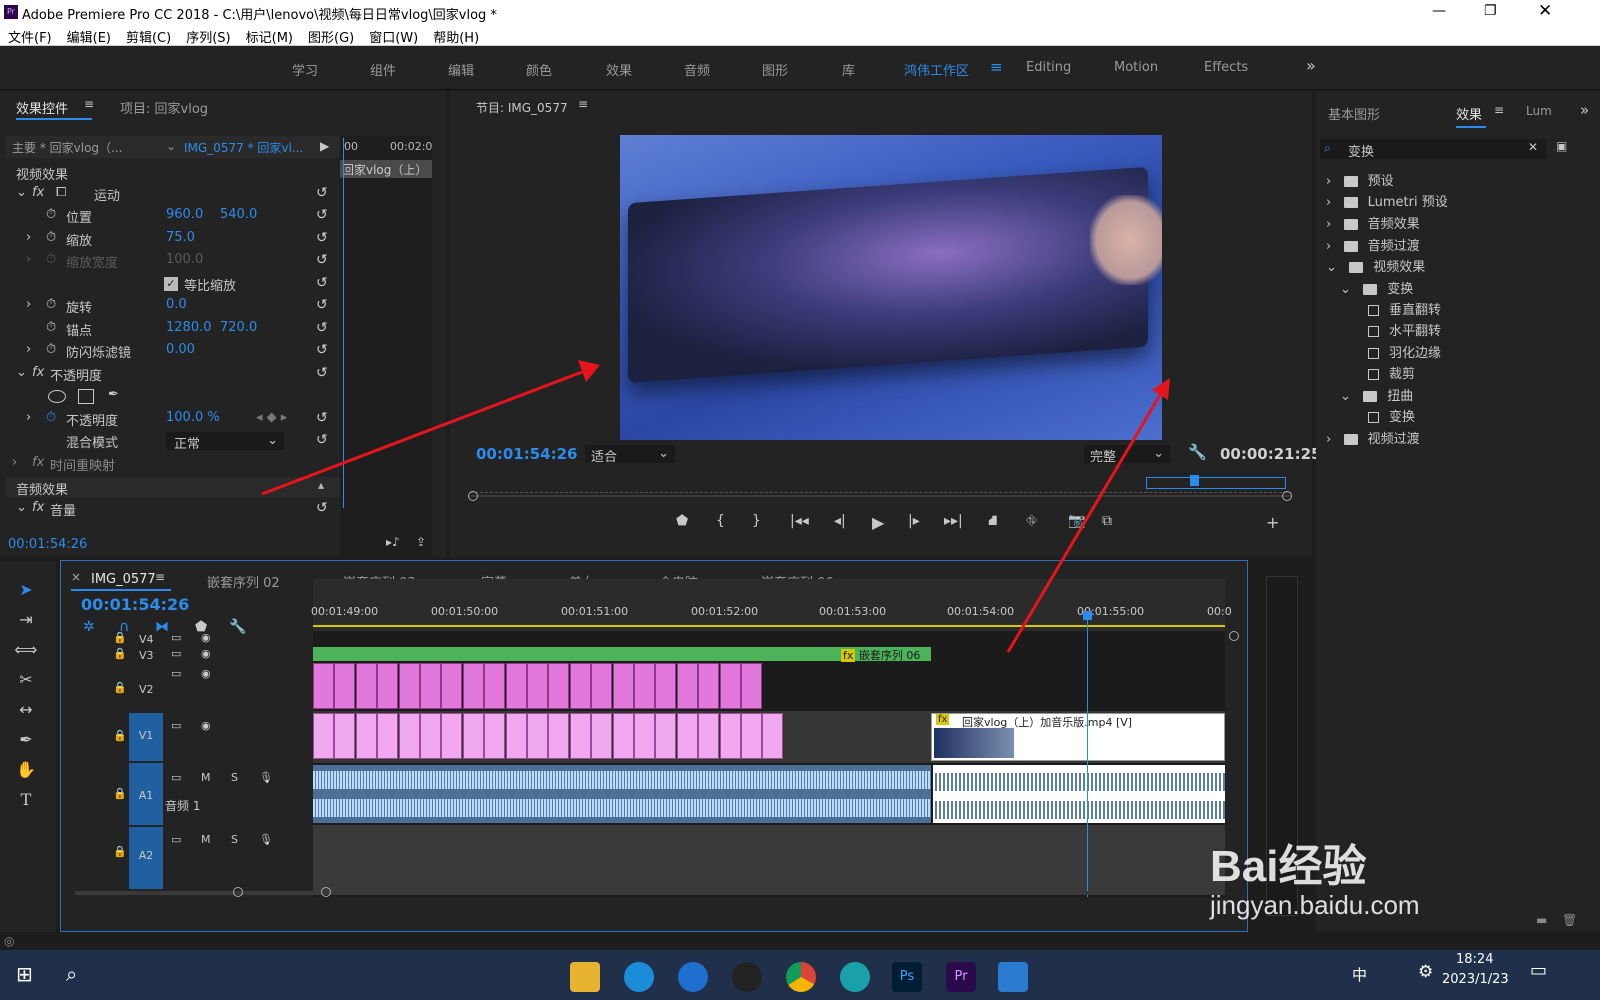 This screenshot has height=1000, width=1600. I want to click on baidu-watermark: Bai经验 jingyan.baidu.com, so click(1315, 875).